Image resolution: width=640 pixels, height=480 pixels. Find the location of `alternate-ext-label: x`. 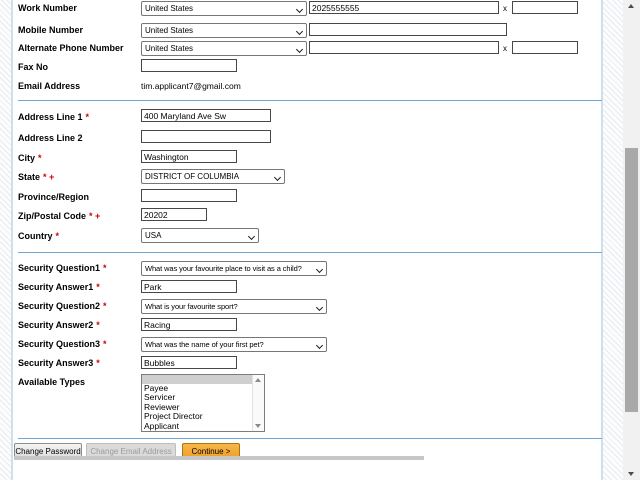

alternate-ext-label: x is located at coordinates (505, 48).